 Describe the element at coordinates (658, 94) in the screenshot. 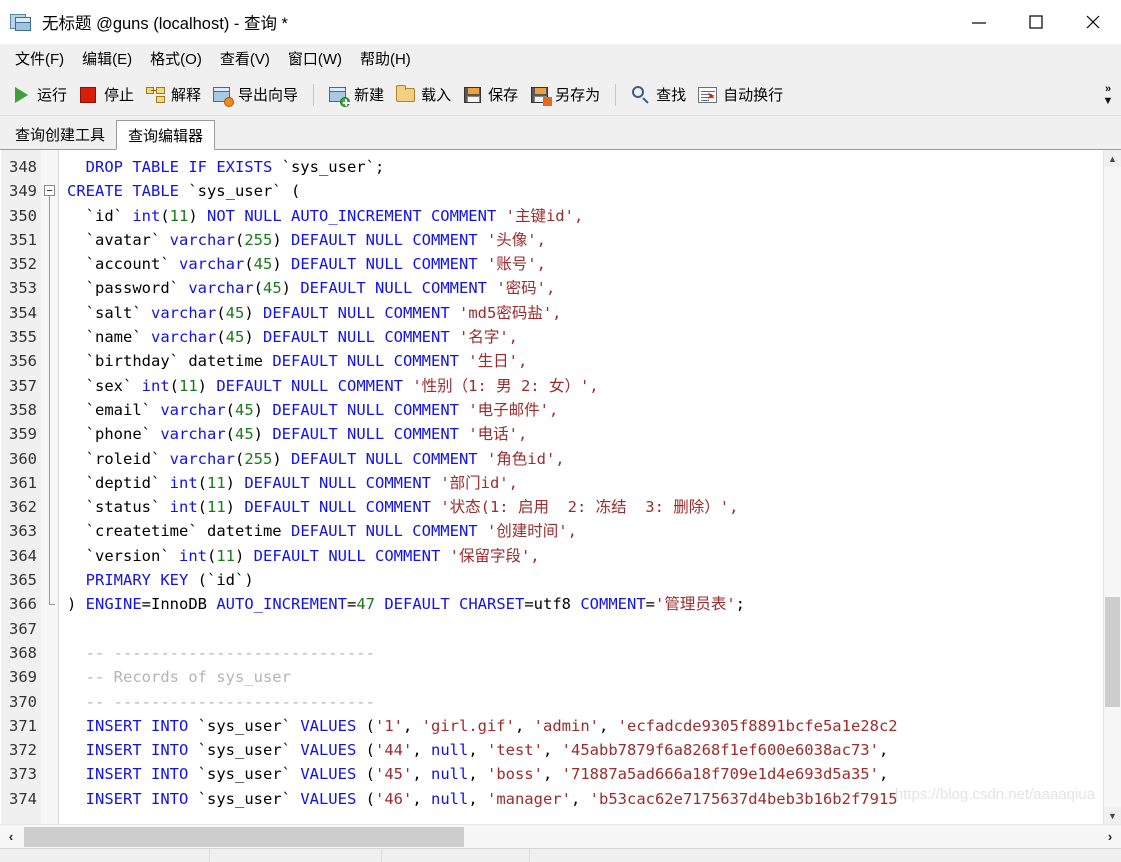

I see `find-button: 查找` at that location.